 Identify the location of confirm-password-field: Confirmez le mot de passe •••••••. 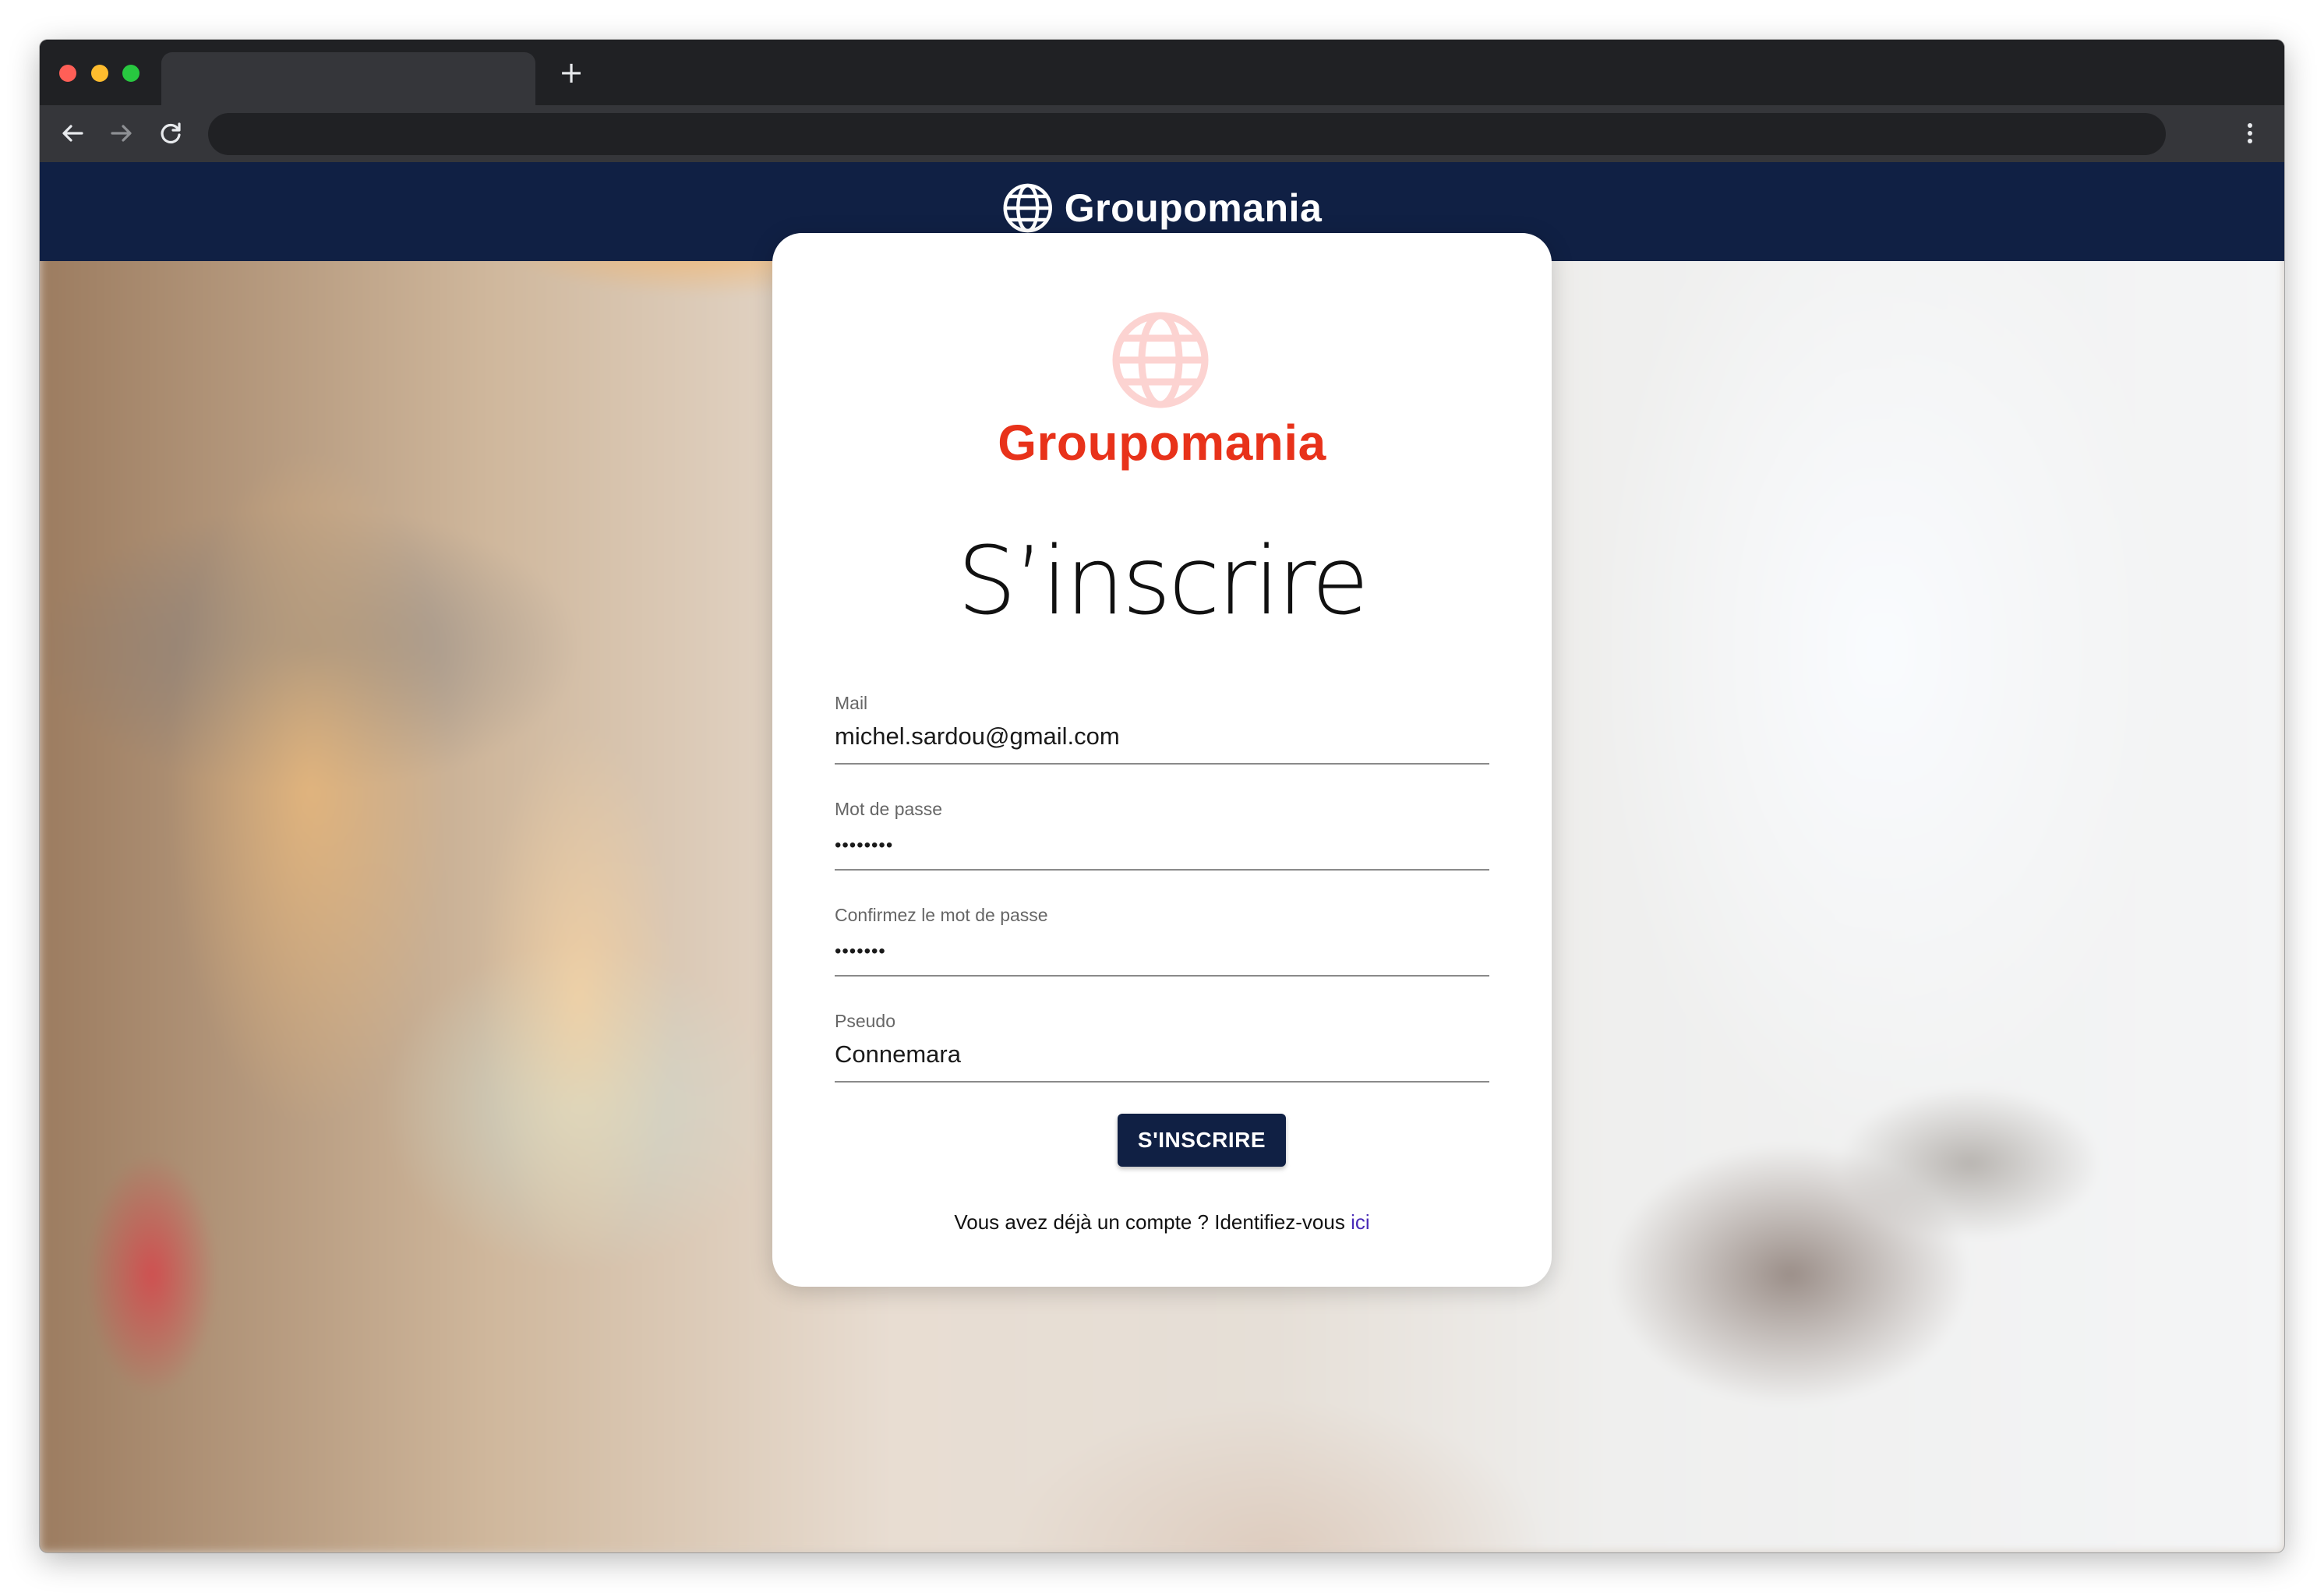
(1162, 944).